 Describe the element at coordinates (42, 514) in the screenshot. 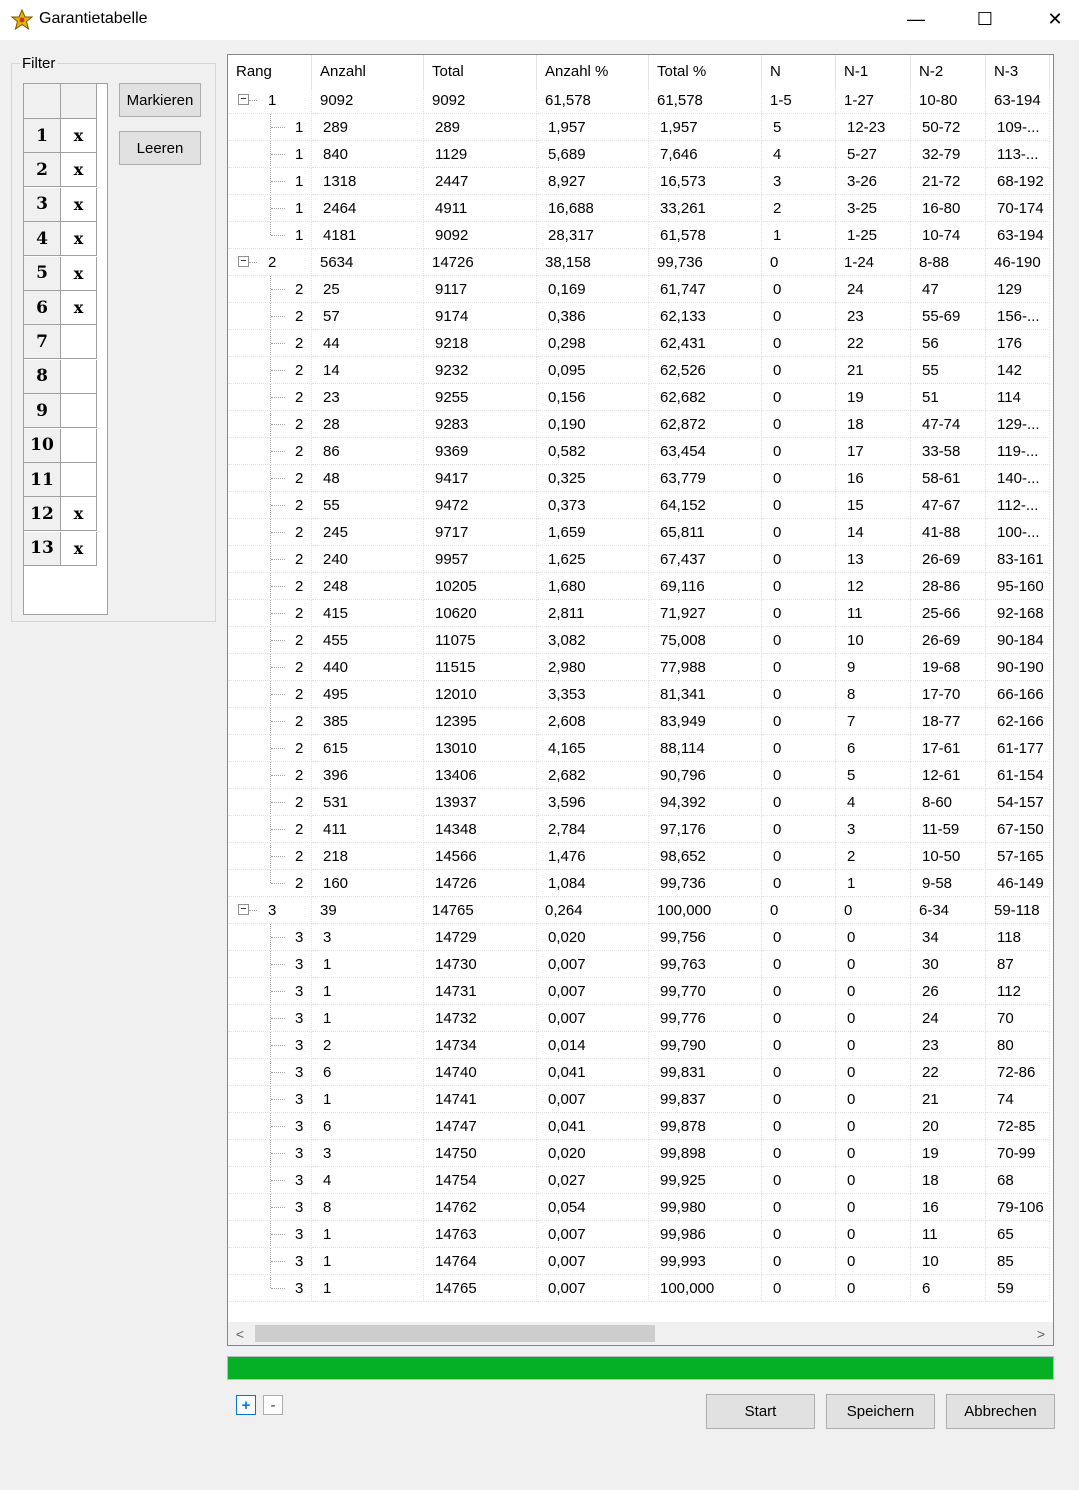

I see `filter-row-number: 12` at that location.